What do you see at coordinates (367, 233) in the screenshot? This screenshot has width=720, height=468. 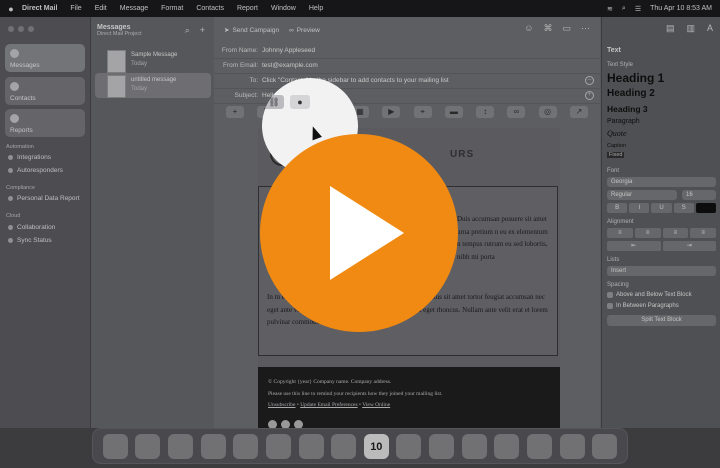 I see `play-icon` at bounding box center [367, 233].